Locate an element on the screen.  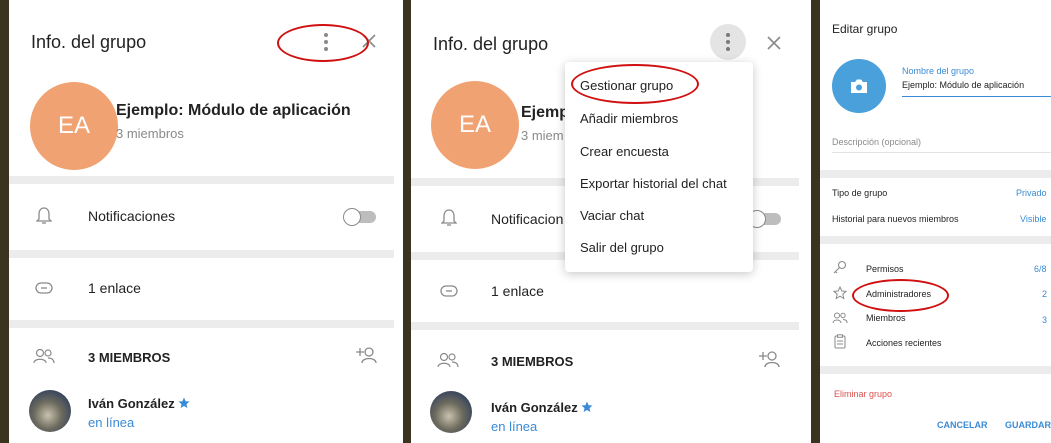
description-underline is located at coordinates (941, 152).